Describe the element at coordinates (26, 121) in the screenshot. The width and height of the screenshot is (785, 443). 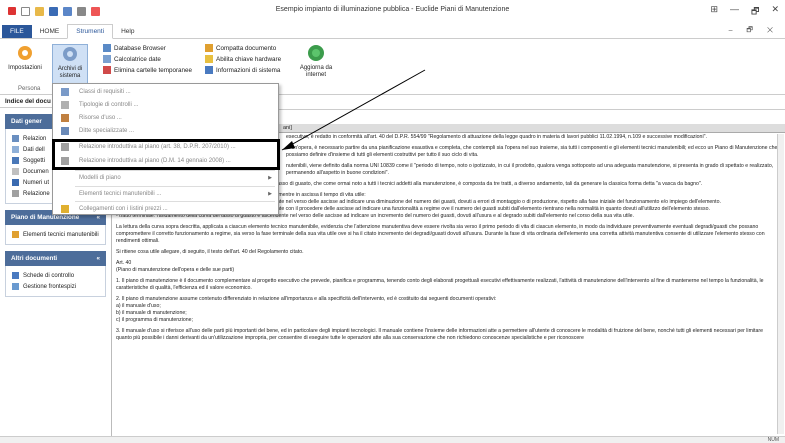
I see `group-title-dati: Dati gener` at that location.